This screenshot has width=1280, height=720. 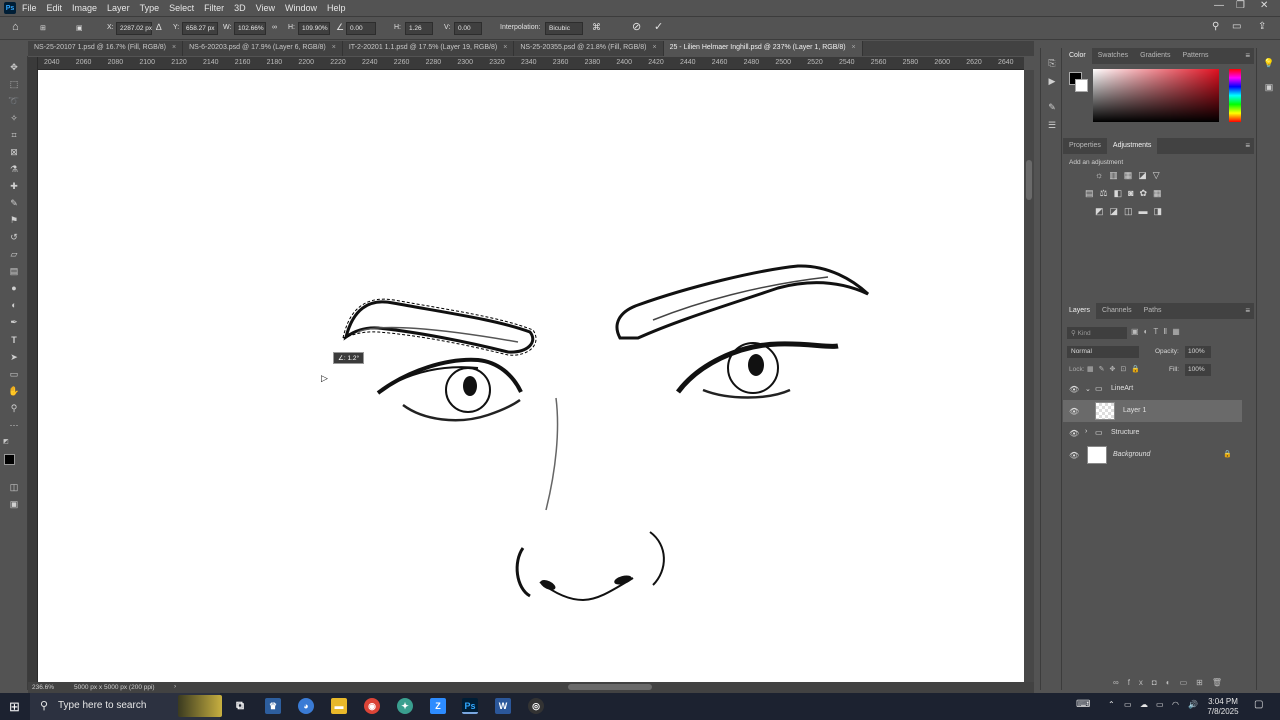 What do you see at coordinates (405, 706) in the screenshot?
I see `browser-icon: ✦` at bounding box center [405, 706].